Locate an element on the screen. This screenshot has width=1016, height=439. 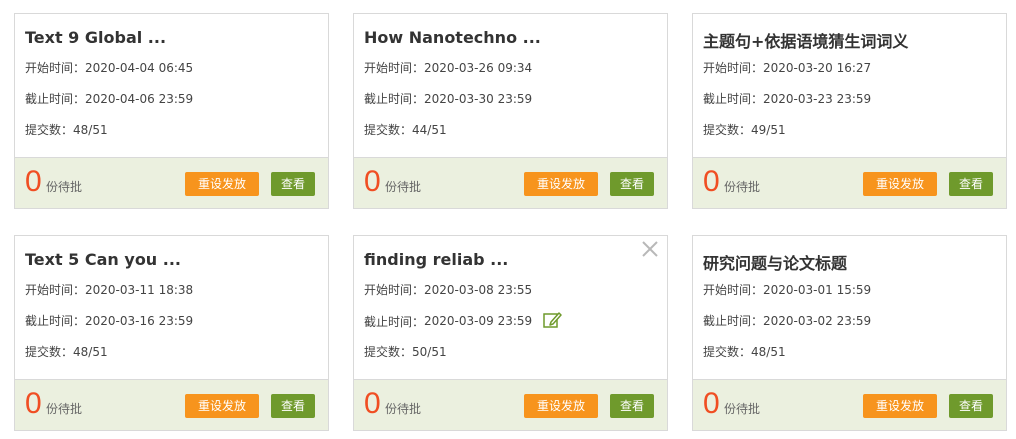
card-title: 研究问题与论文标题 is located at coordinates (775, 262).